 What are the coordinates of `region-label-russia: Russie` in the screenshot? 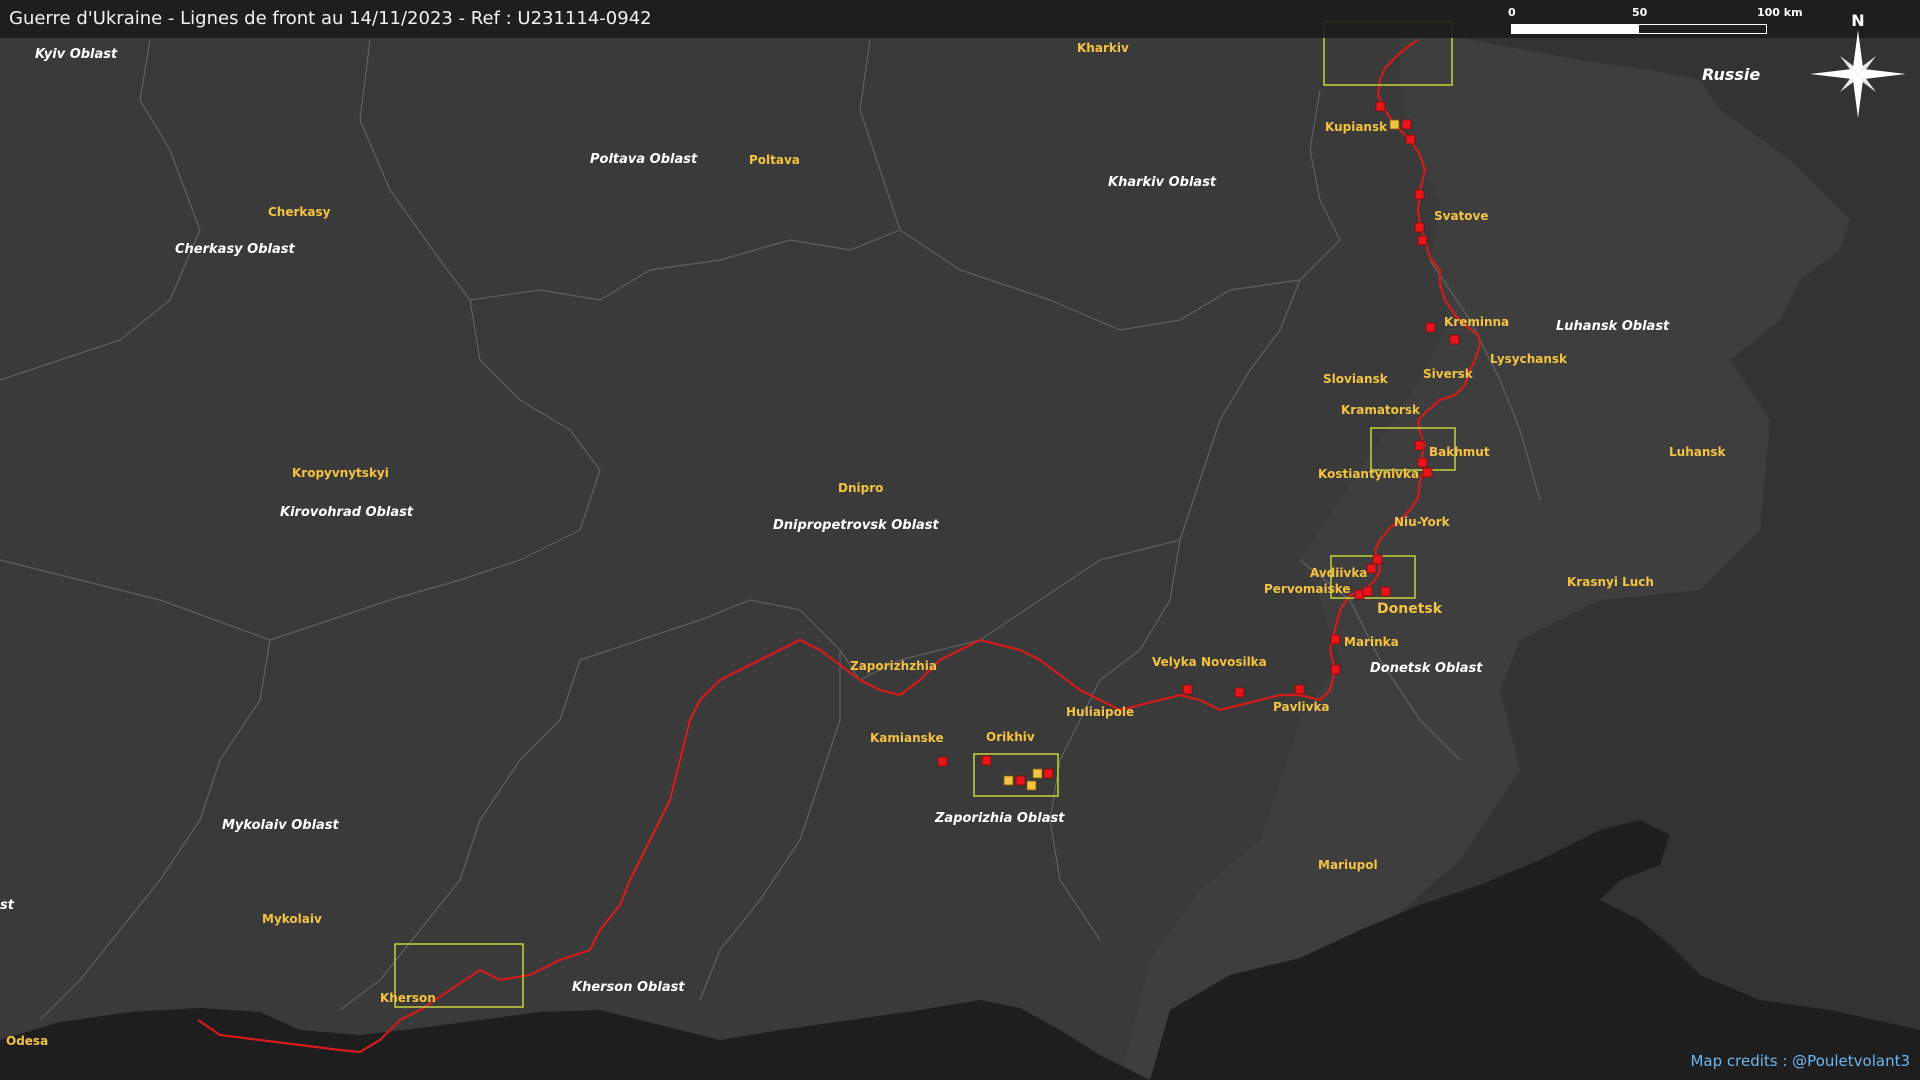 It's located at (1731, 74).